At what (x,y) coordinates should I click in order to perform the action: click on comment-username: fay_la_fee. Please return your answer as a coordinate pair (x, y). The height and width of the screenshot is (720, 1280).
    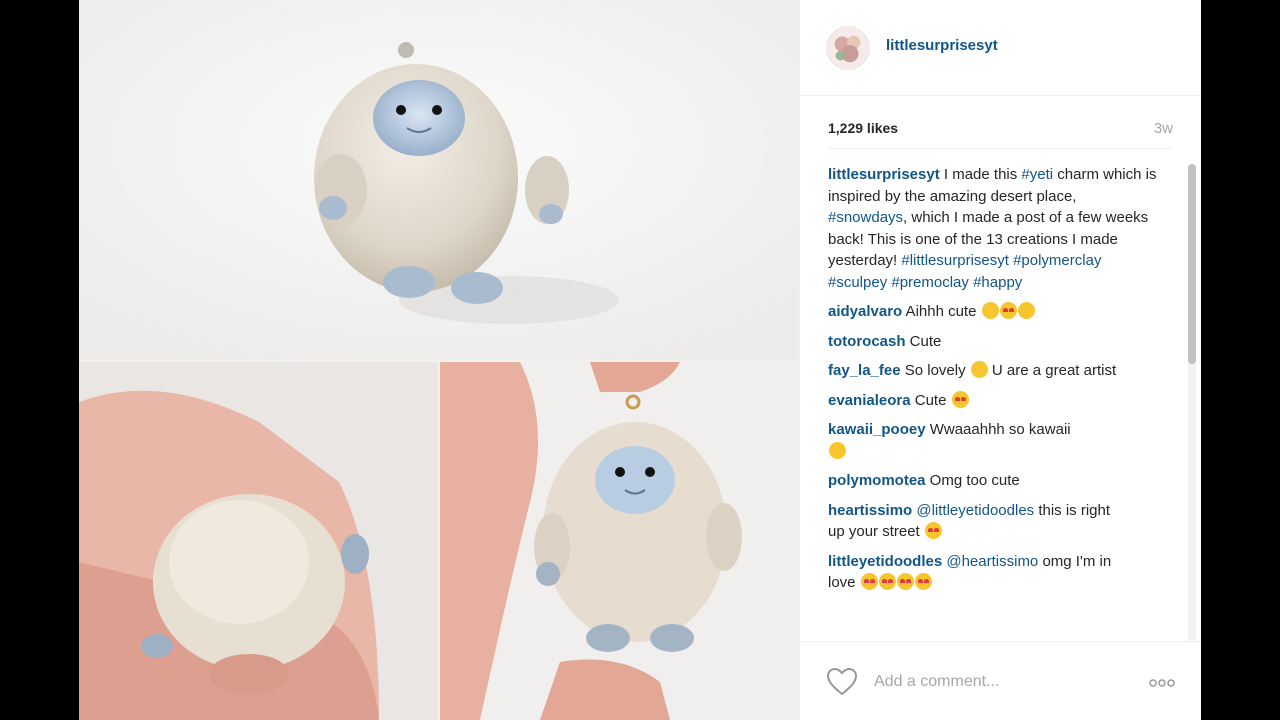
    Looking at the image, I should click on (864, 370).